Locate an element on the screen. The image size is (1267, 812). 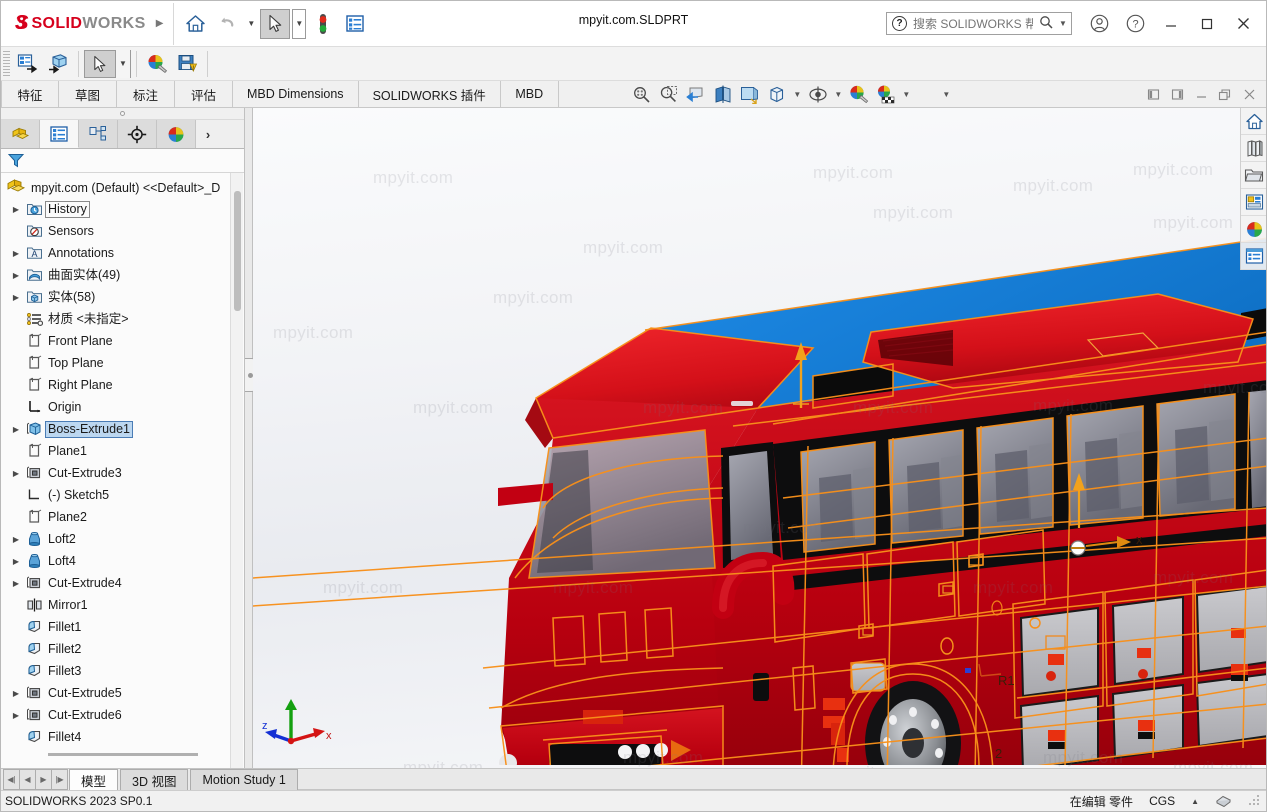
solidworks-logo: 3 3S S SOLIDWORKS ▶ is located at coordinates (87, 23).